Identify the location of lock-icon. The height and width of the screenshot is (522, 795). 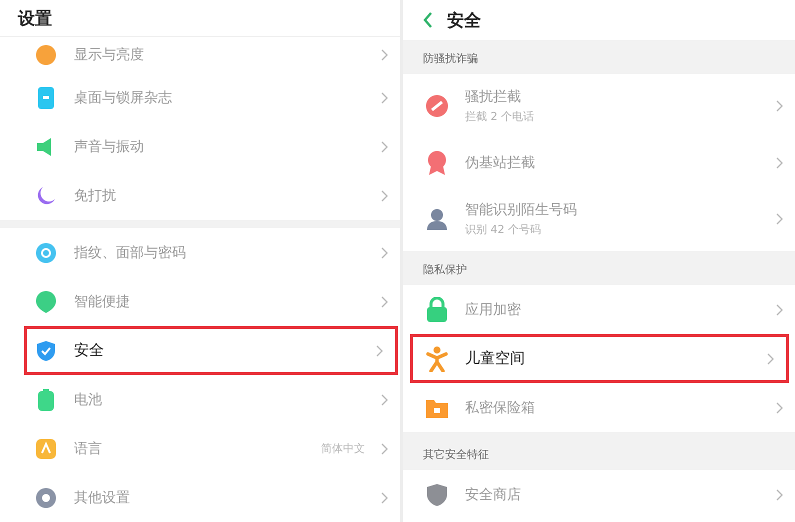
(437, 309).